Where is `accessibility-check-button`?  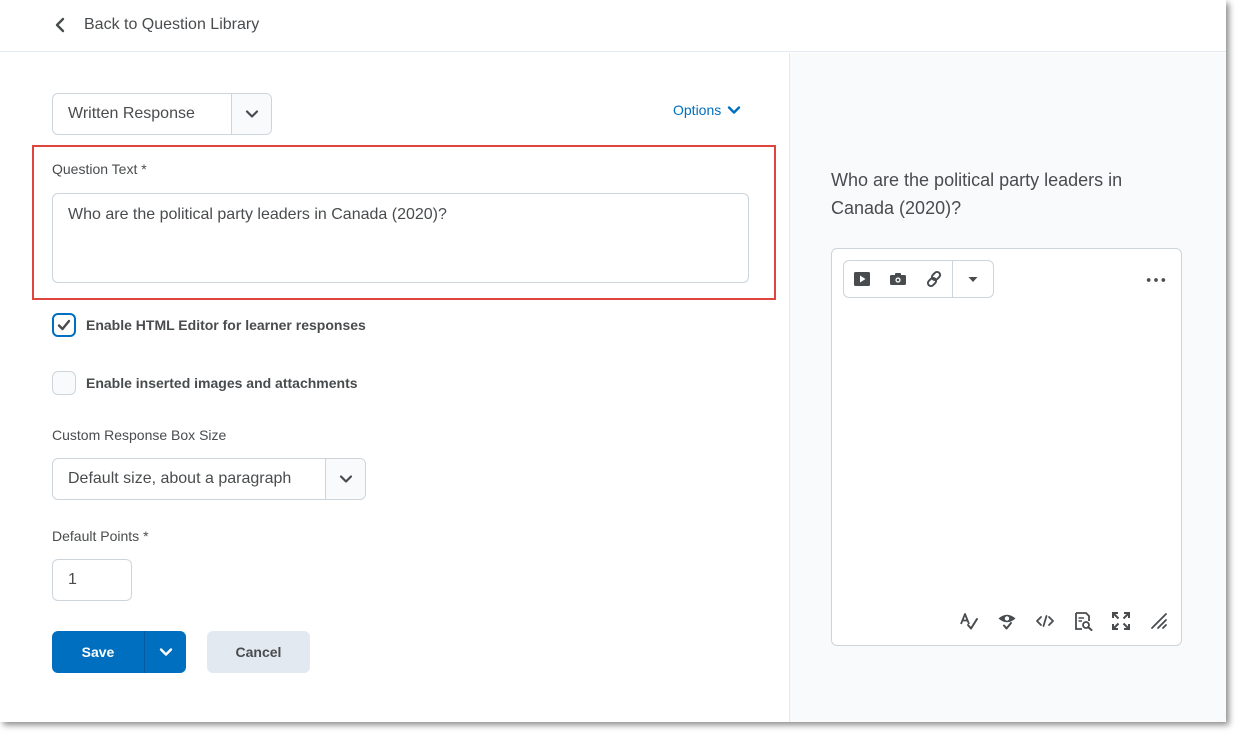
accessibility-check-button is located at coordinates (1007, 621).